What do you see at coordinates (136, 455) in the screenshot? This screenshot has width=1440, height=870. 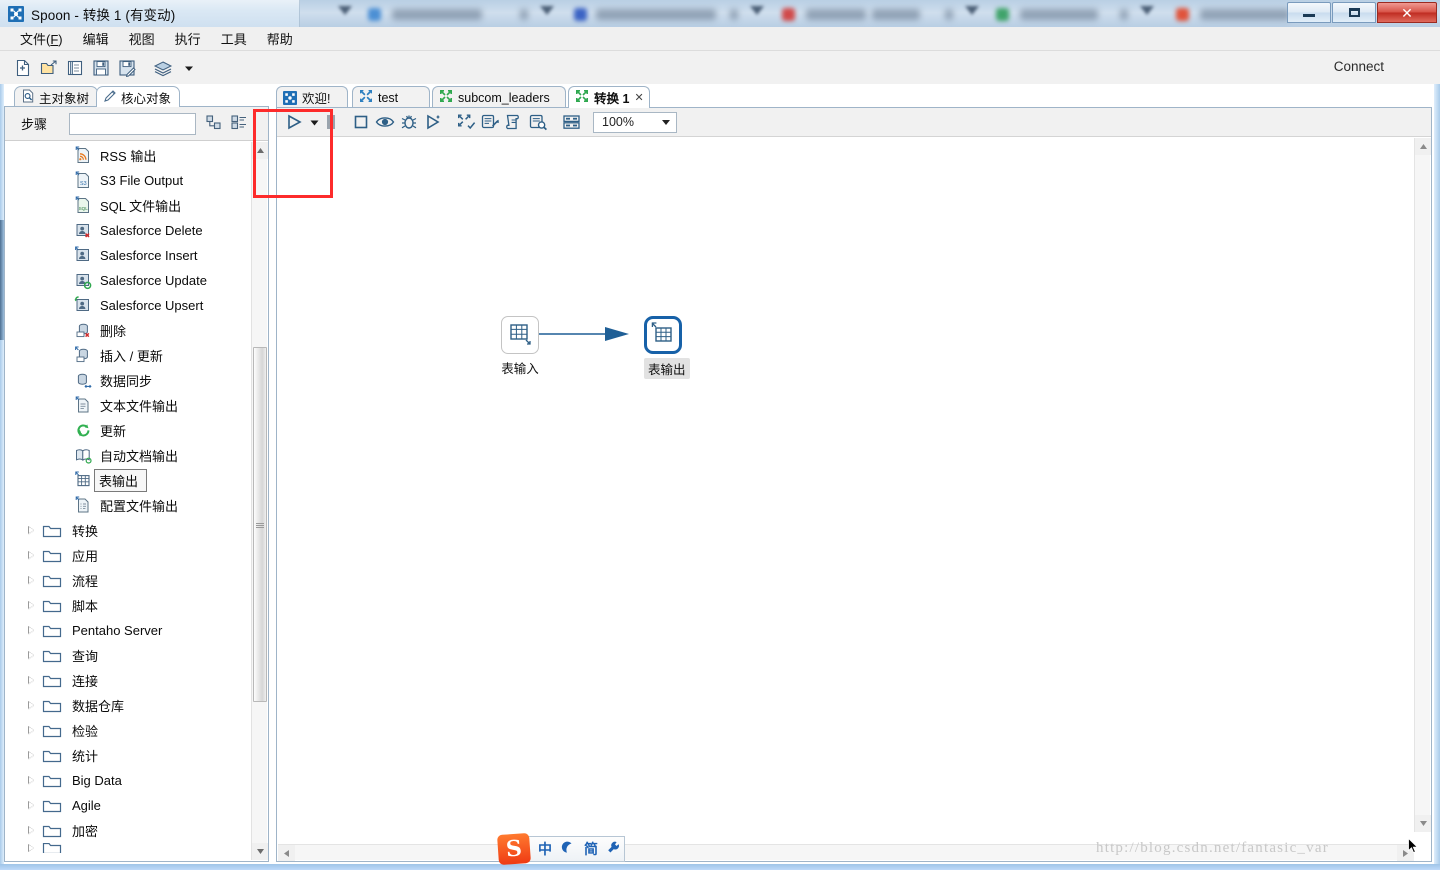 I see `list-item: 自动文档输出` at bounding box center [136, 455].